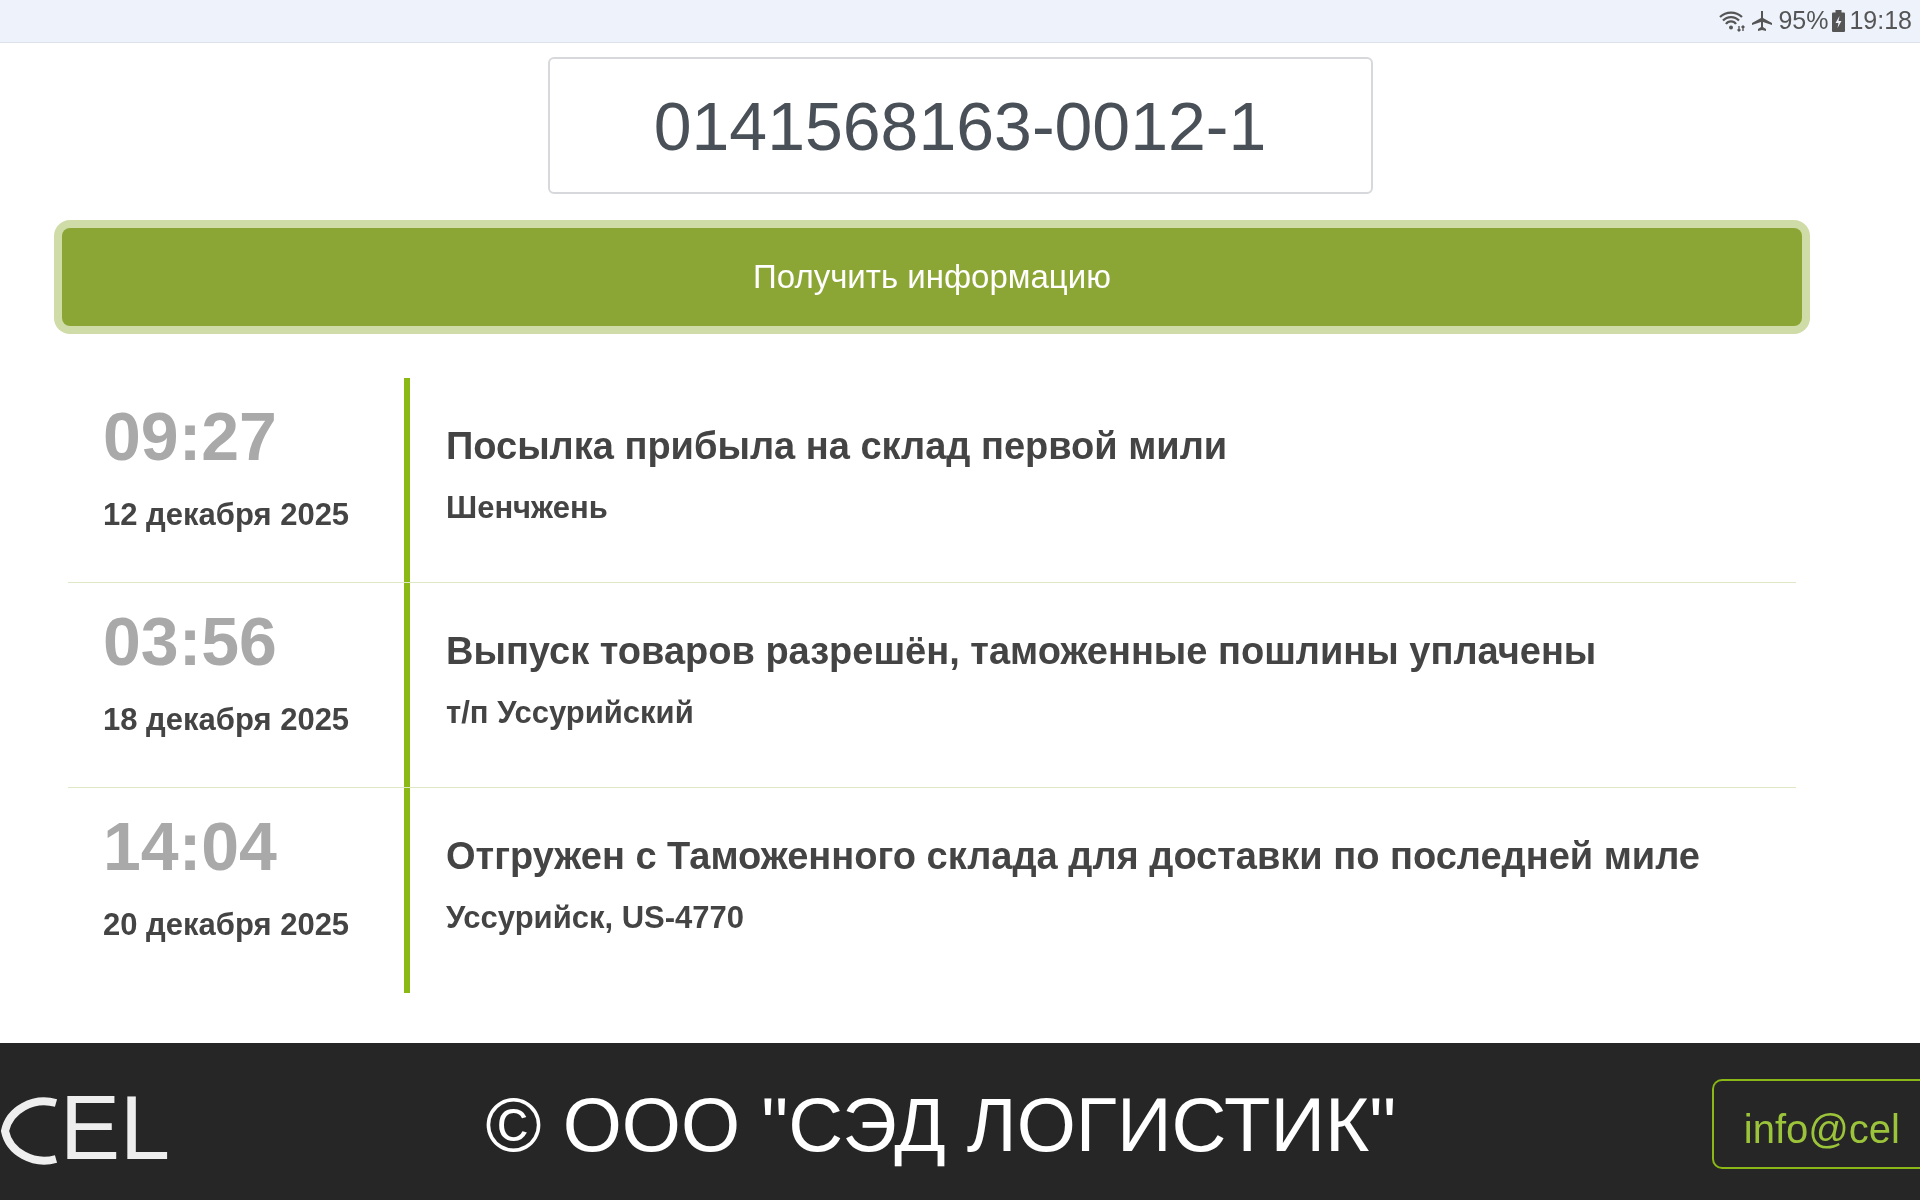 This screenshot has width=1920, height=1200. What do you see at coordinates (570, 713) in the screenshot?
I see `event-location: т/п Уссурийский` at bounding box center [570, 713].